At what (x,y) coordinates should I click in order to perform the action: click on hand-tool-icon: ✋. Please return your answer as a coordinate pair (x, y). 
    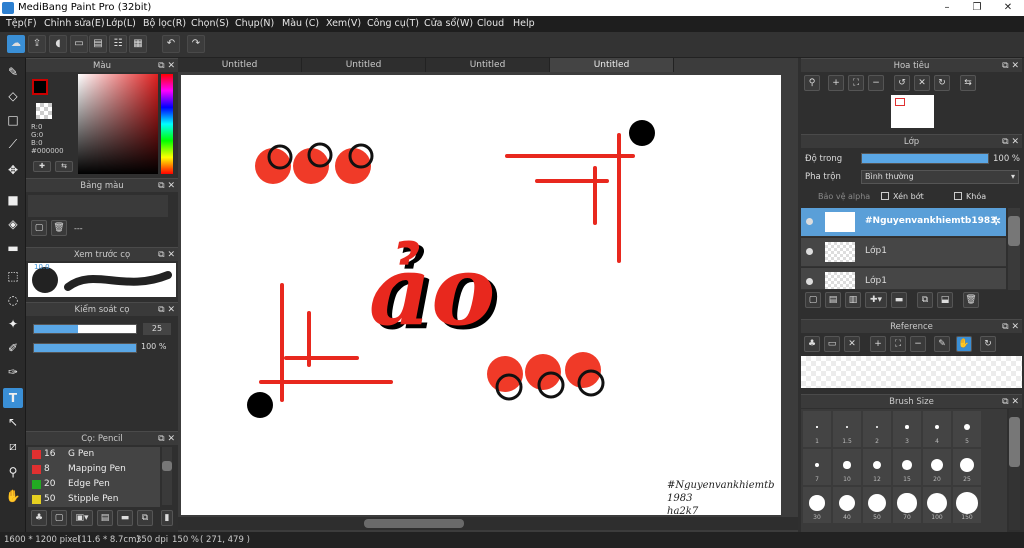
    Looking at the image, I should click on (13, 496).